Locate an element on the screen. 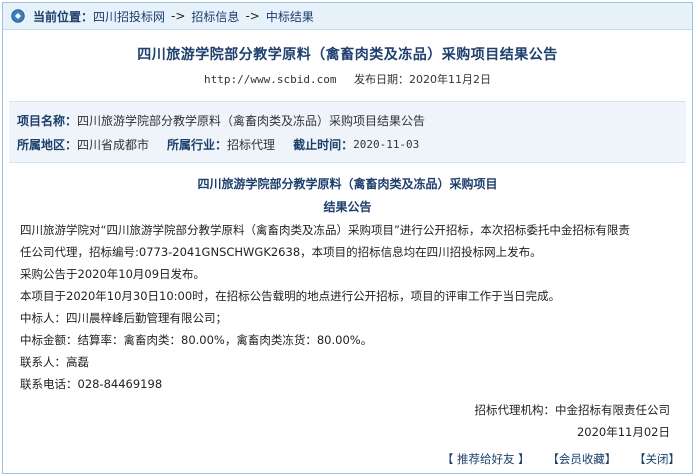 The height and width of the screenshot is (476, 697). publish-date: 2020年11月2日 is located at coordinates (449, 79).